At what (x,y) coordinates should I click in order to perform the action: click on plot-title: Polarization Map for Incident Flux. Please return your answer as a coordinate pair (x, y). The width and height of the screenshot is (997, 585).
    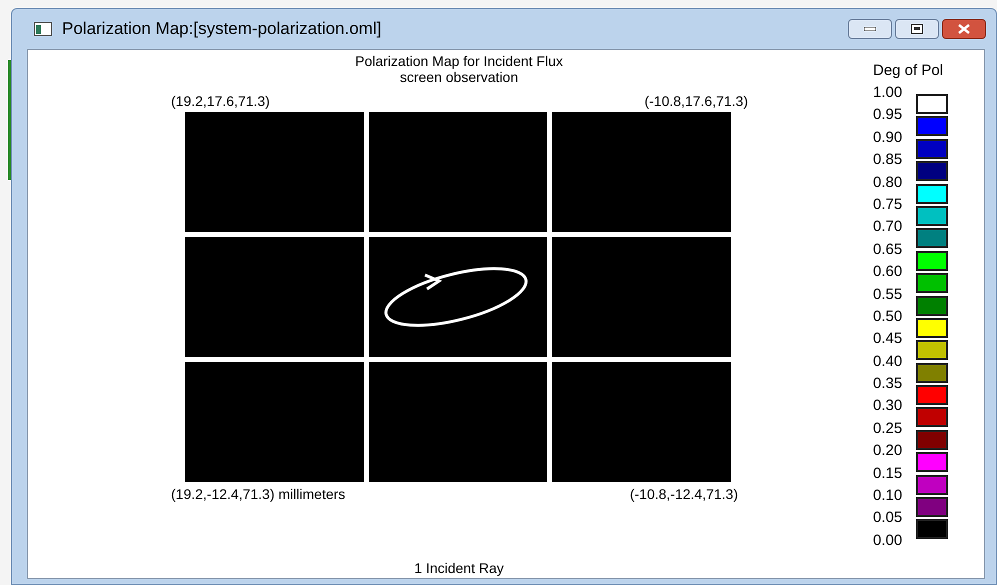
    Looking at the image, I should click on (459, 61).